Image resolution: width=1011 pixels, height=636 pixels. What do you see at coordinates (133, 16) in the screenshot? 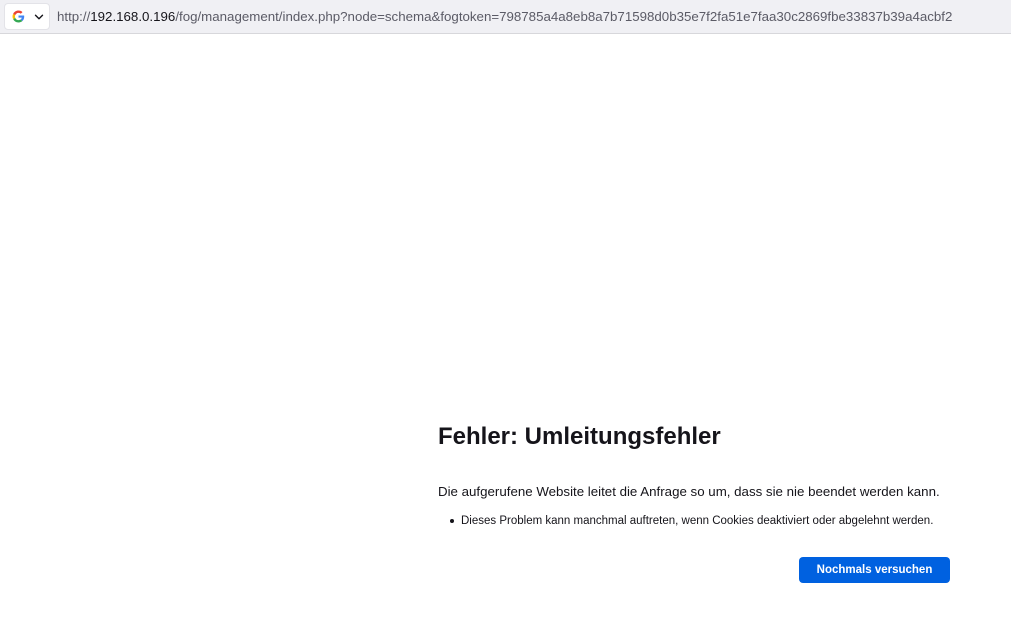
I see `url-host: 192.168.0.196` at bounding box center [133, 16].